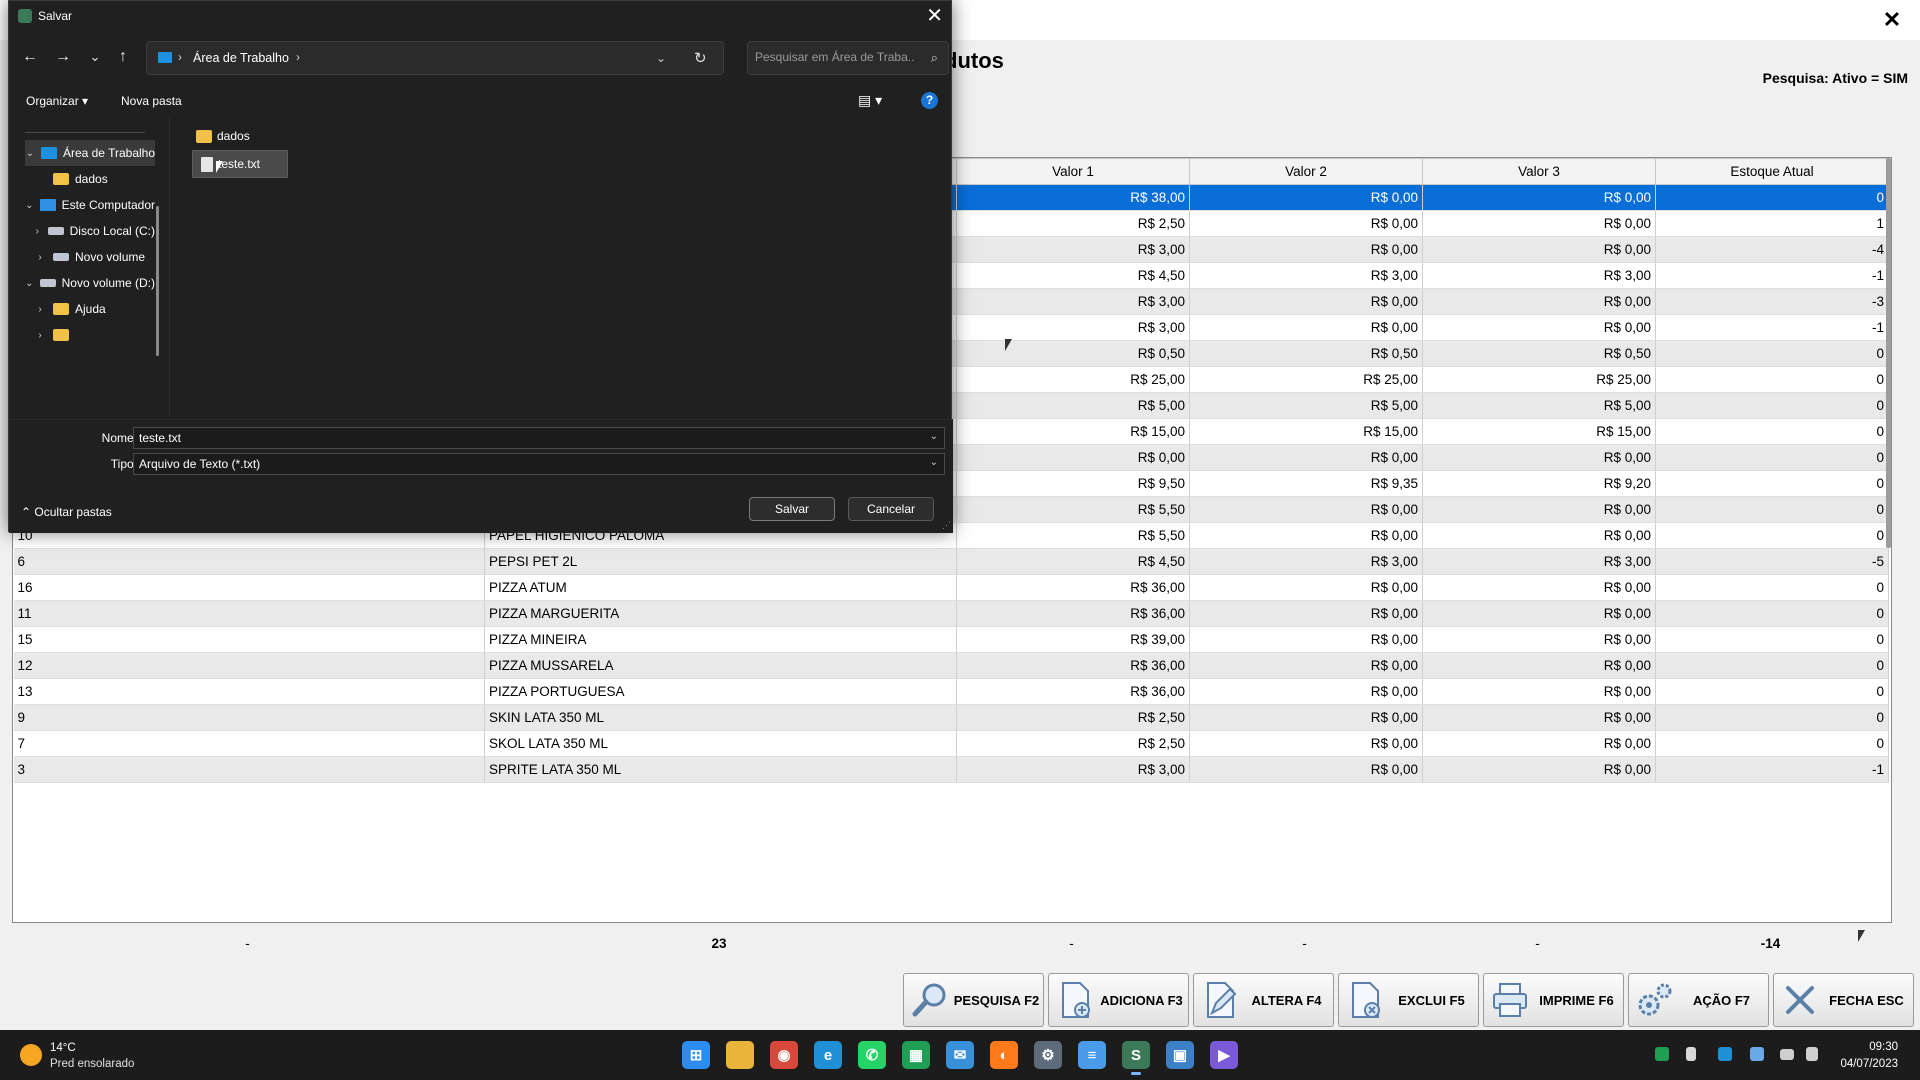 Image resolution: width=1920 pixels, height=1080 pixels. What do you see at coordinates (1539, 405) in the screenshot?
I see `cell-valor-3: R$ 5,00` at bounding box center [1539, 405].